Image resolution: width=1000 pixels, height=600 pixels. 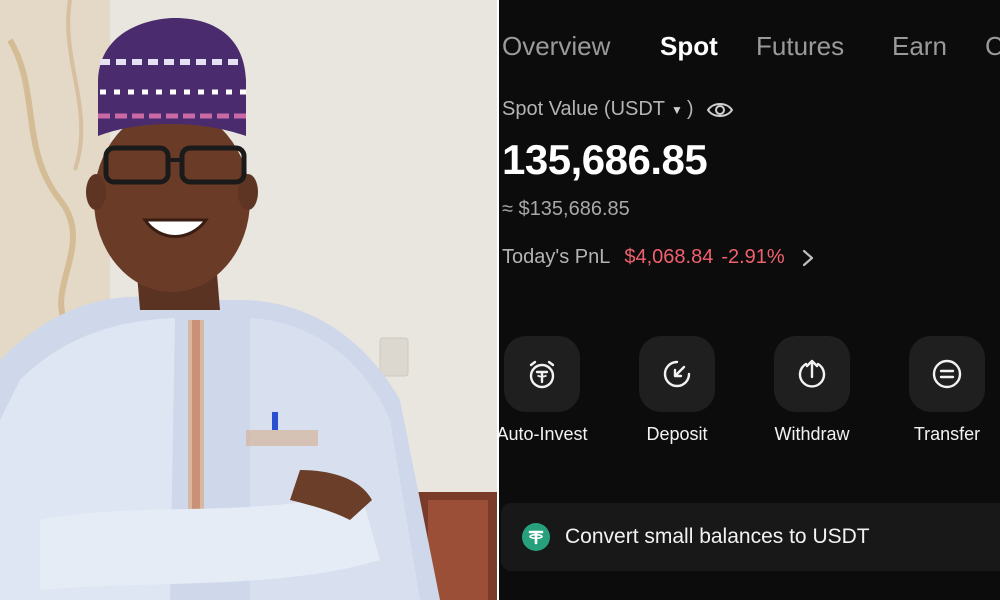 What do you see at coordinates (800, 46) in the screenshot?
I see `tab-futures: Futures` at bounding box center [800, 46].